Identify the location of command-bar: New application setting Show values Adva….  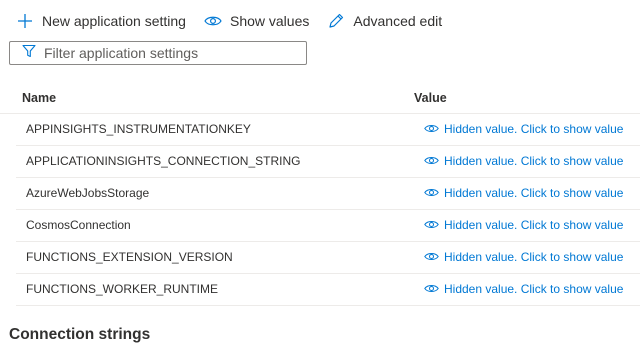
(229, 21).